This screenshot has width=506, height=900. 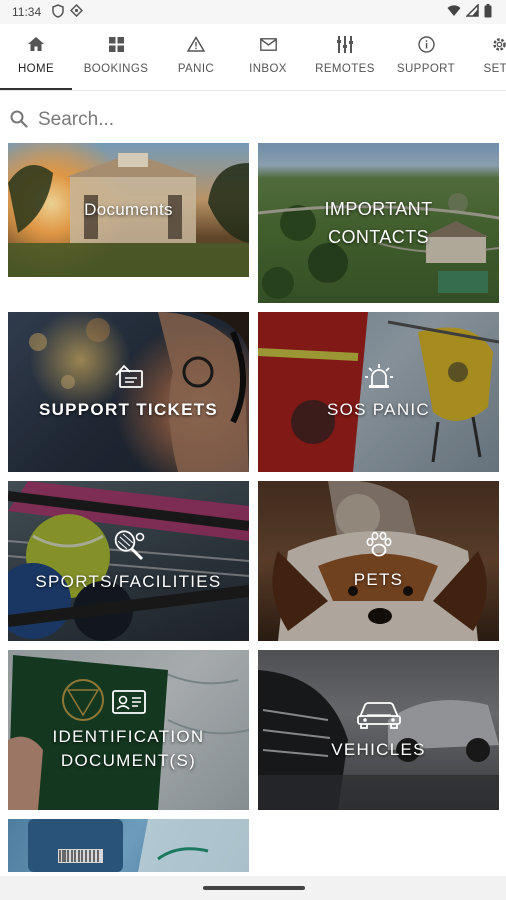 What do you see at coordinates (36, 44) in the screenshot?
I see `home-icon` at bounding box center [36, 44].